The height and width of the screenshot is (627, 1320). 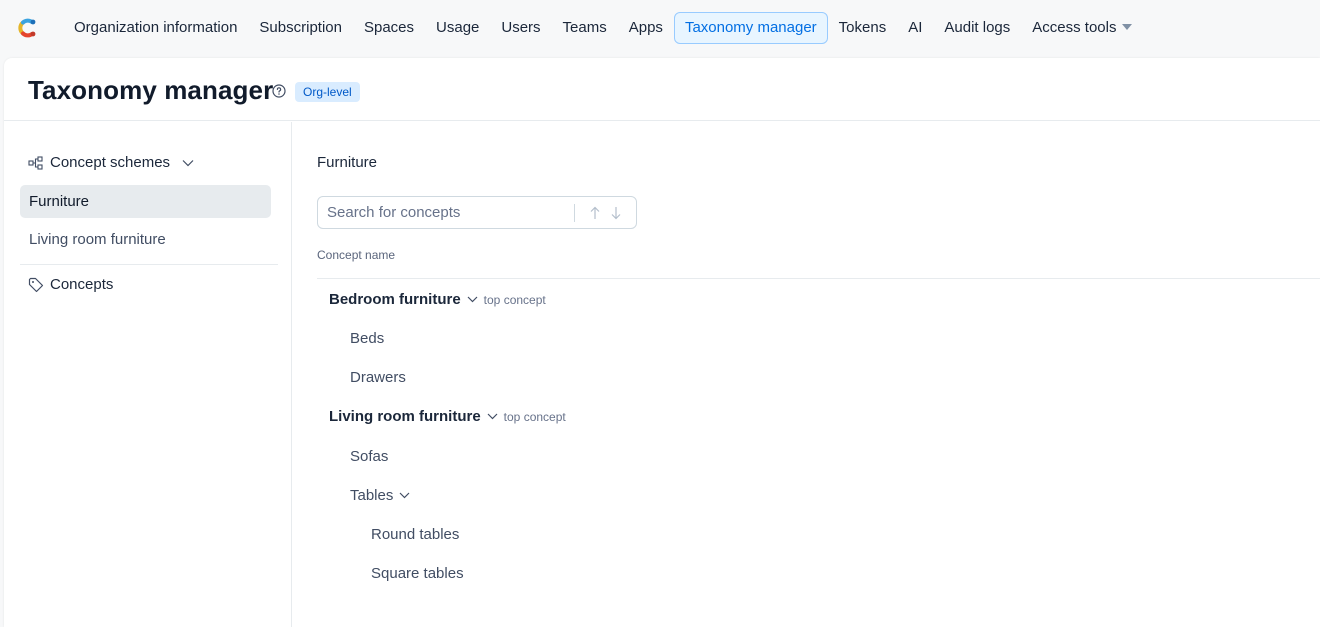 I want to click on nav-teams-label: Teams, so click(x=584, y=27).